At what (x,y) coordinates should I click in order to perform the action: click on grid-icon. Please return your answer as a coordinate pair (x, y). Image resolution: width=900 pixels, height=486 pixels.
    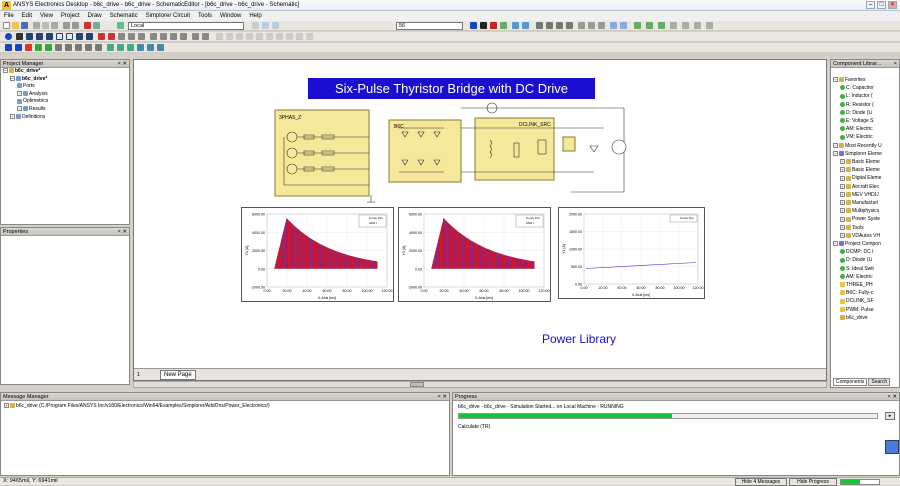
    Looking at the image, I should click on (255, 25).